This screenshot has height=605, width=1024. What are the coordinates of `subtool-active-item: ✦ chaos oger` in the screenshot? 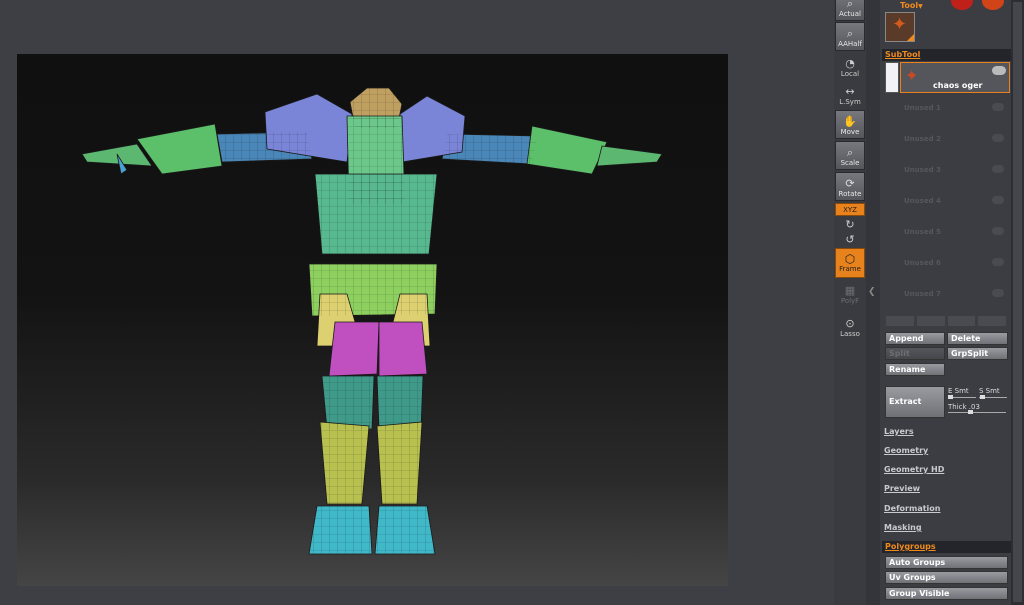 It's located at (955, 77).